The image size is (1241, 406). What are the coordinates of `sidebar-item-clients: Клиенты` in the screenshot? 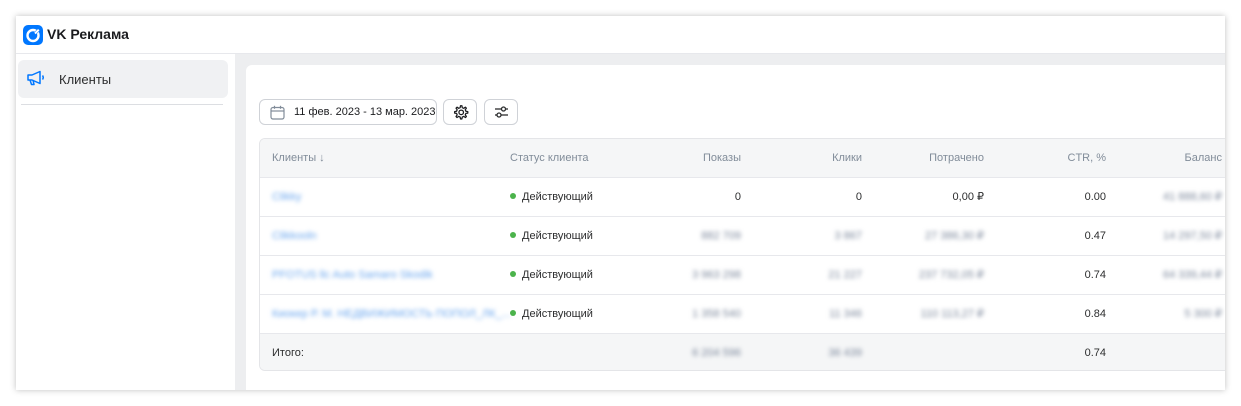 It's located at (123, 79).